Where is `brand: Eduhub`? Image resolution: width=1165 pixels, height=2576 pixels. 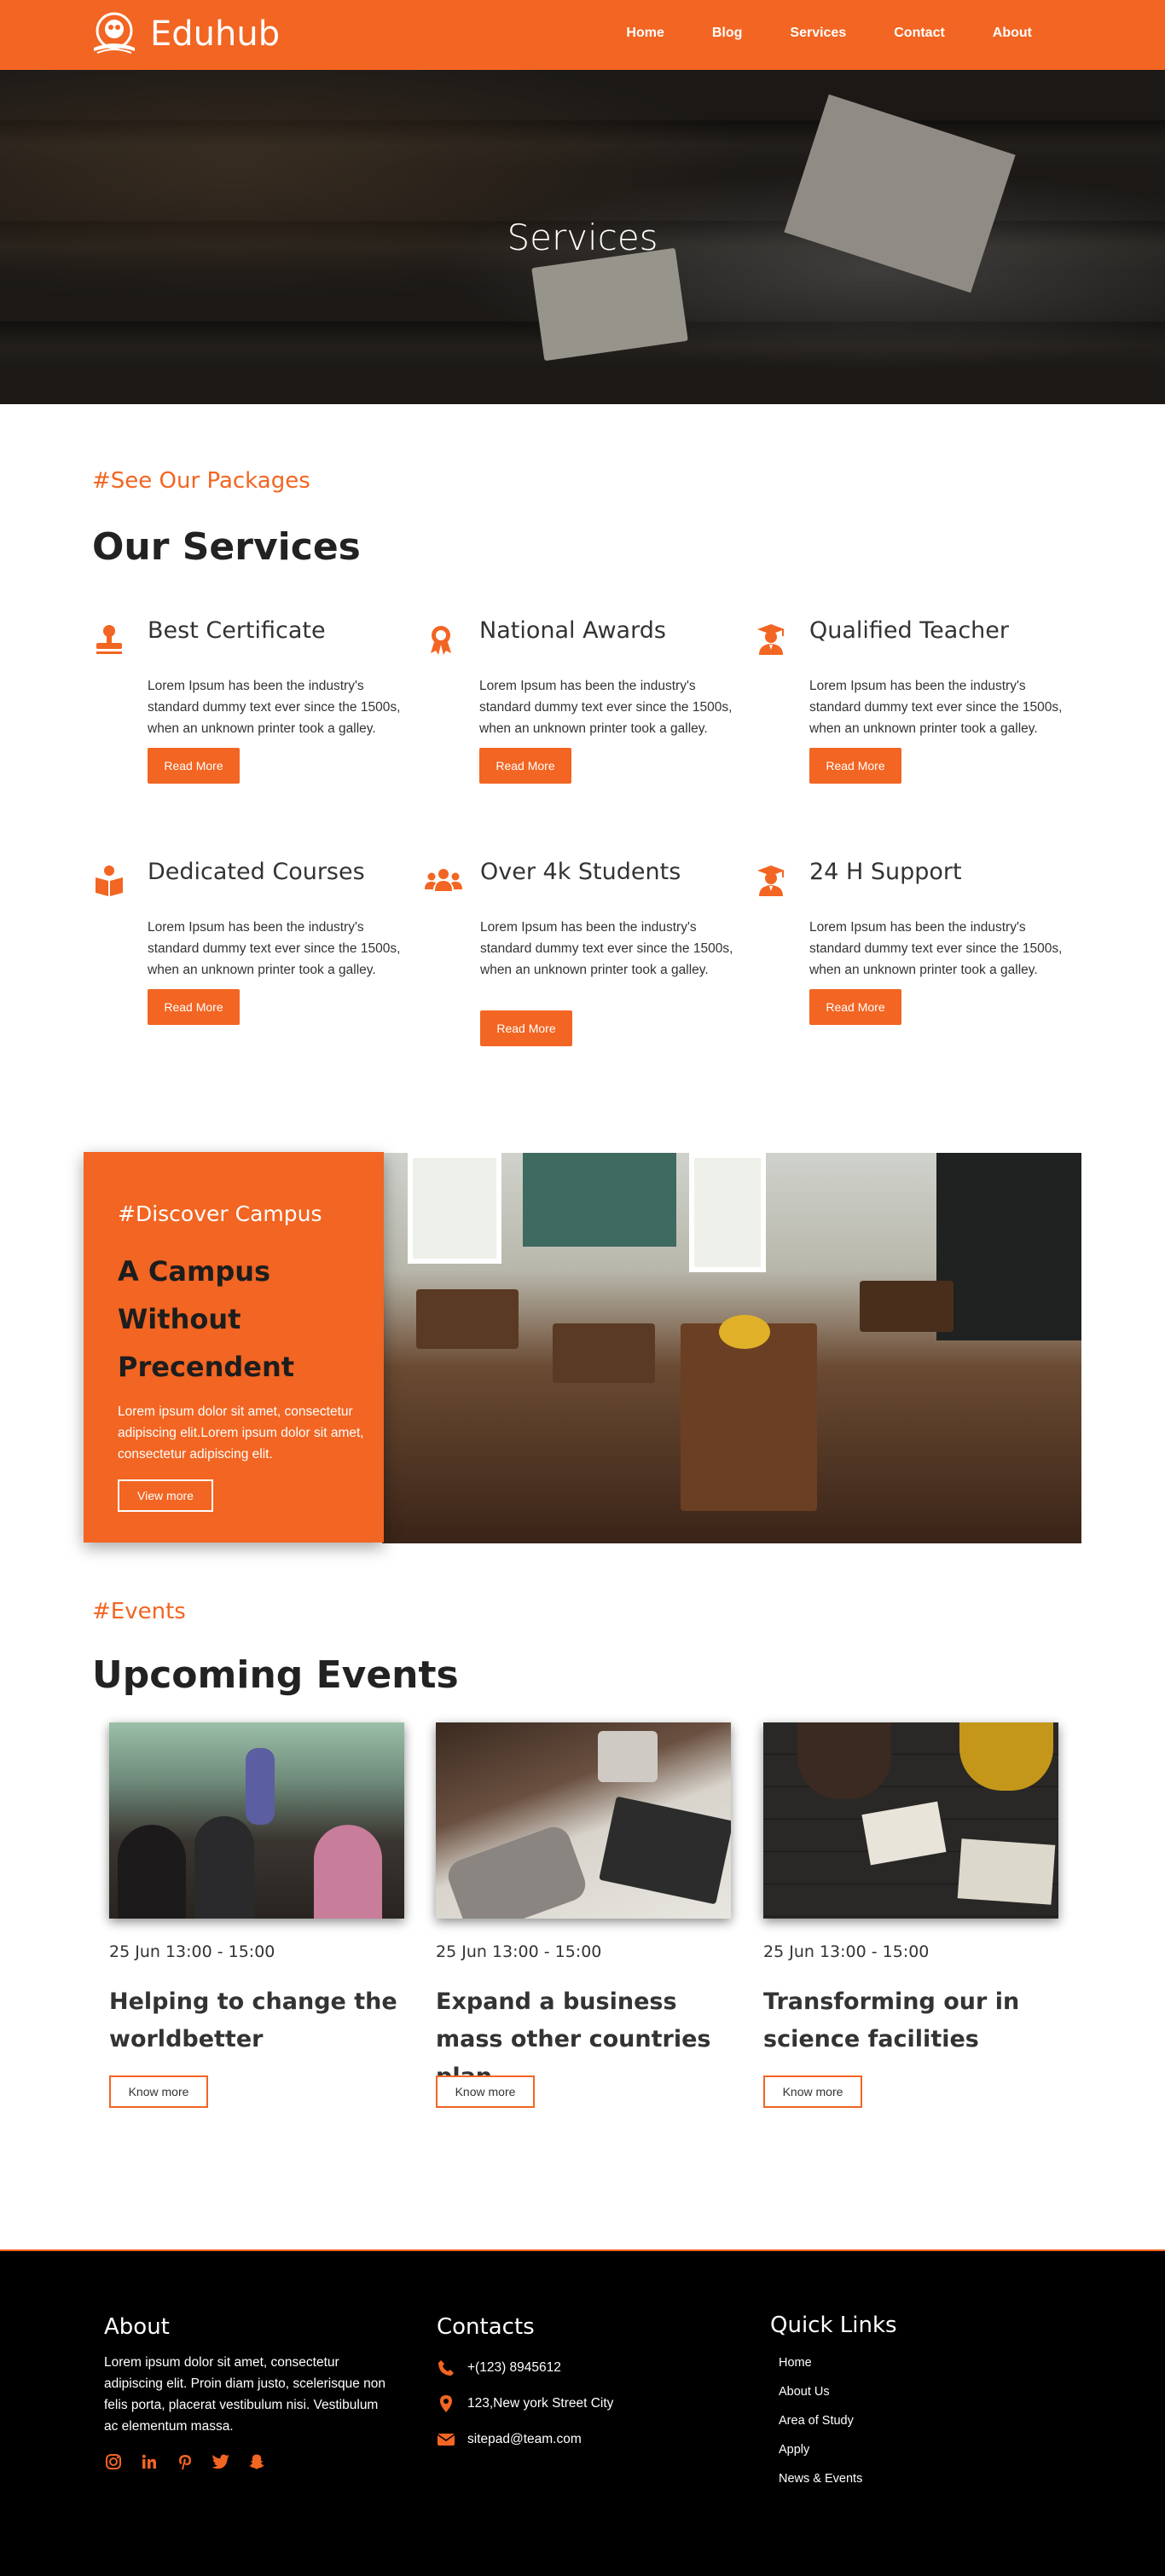 brand: Eduhub is located at coordinates (185, 34).